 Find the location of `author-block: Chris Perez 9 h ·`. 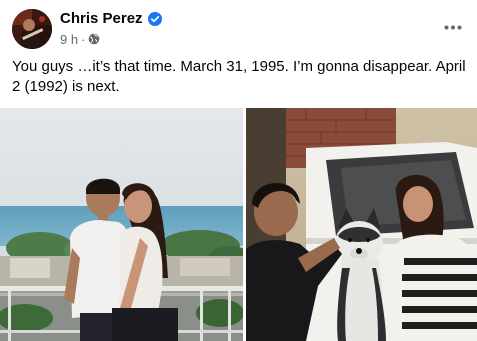

author-block: Chris Perez 9 h · is located at coordinates (111, 29).